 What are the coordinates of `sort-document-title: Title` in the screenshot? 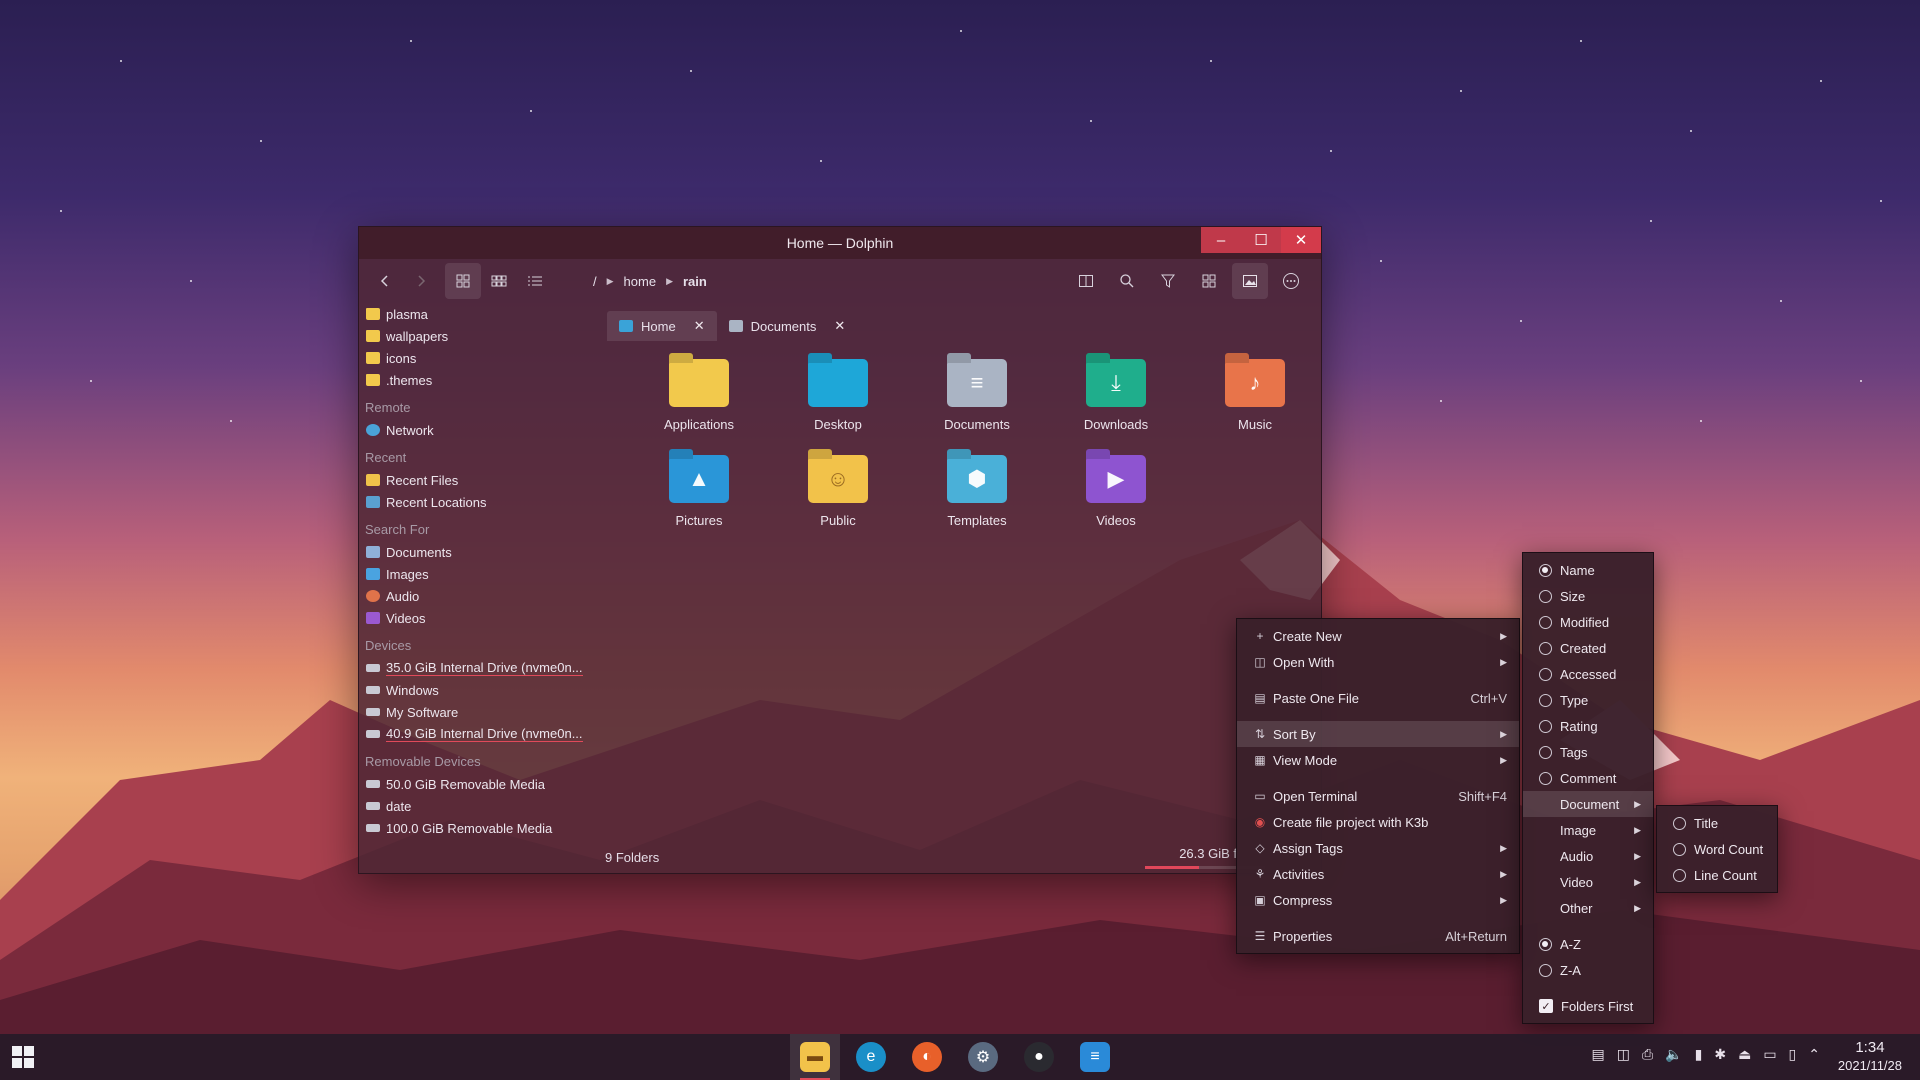 It's located at (1717, 823).